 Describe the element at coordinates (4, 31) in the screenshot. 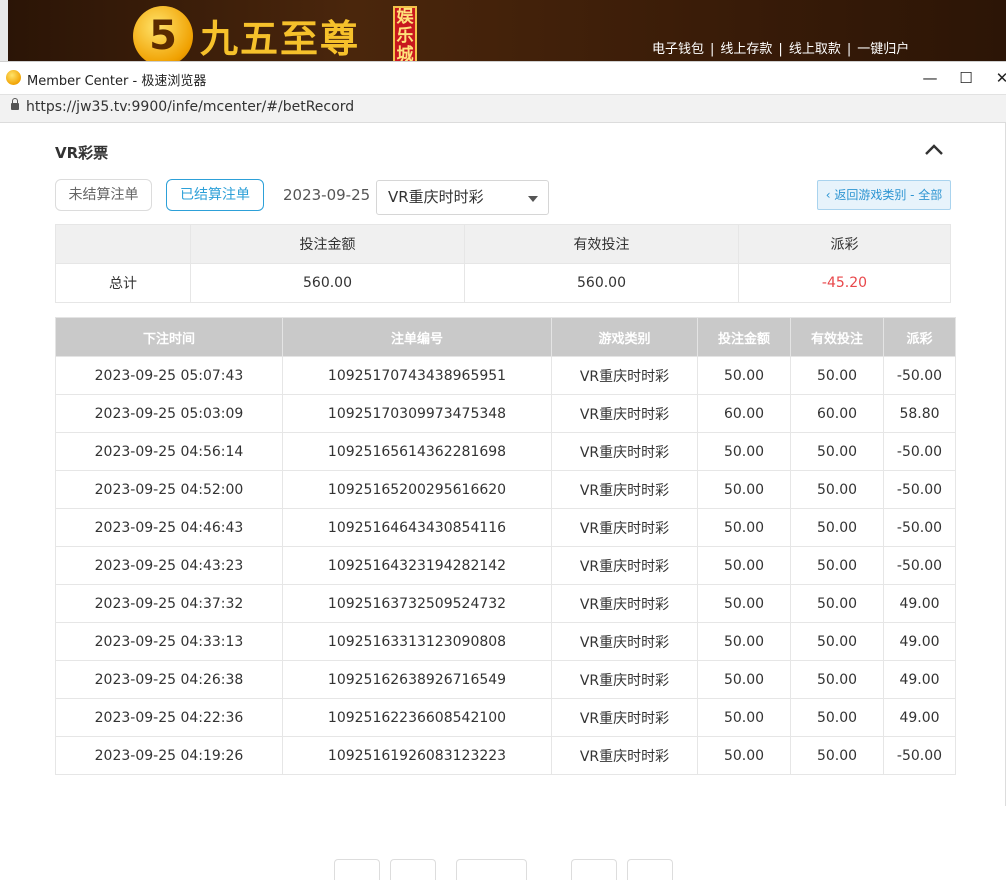

I see `banner-edge` at that location.